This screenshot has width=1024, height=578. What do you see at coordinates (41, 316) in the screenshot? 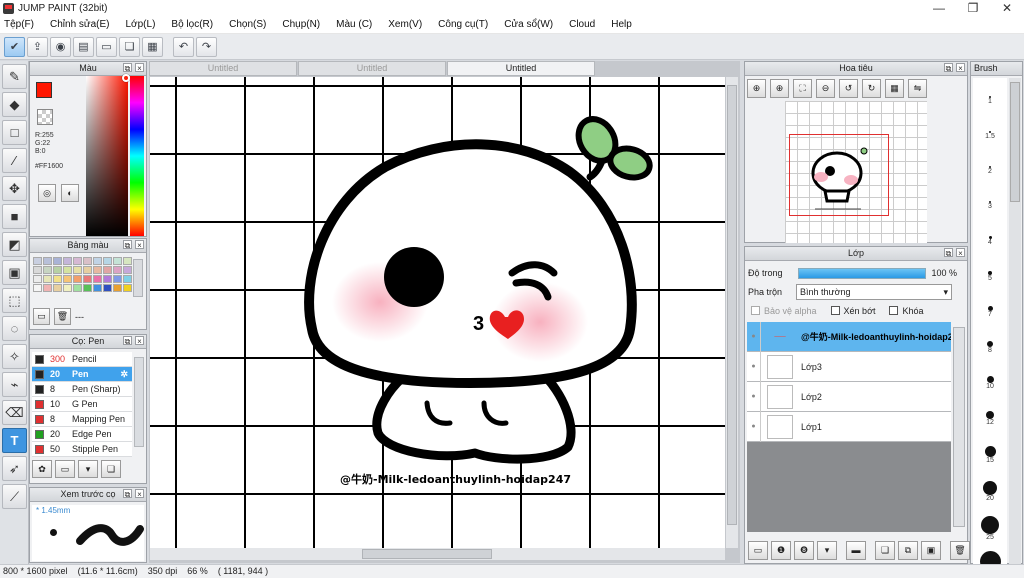
I see `new-palette-icon: ▭` at bounding box center [41, 316].